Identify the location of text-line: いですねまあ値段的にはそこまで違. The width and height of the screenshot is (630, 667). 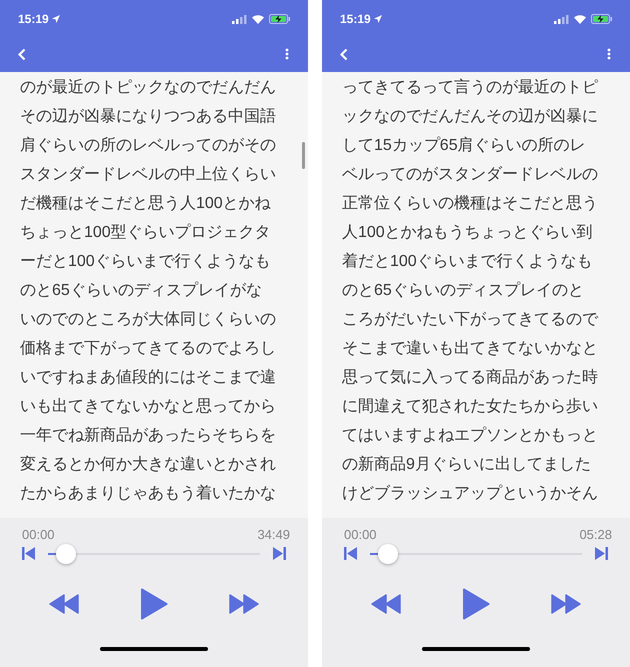
(148, 378).